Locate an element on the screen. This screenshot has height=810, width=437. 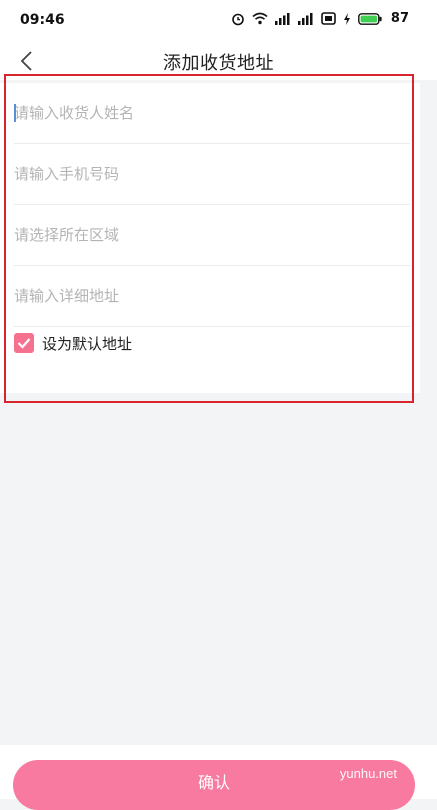
phone-input is located at coordinates (212, 174).